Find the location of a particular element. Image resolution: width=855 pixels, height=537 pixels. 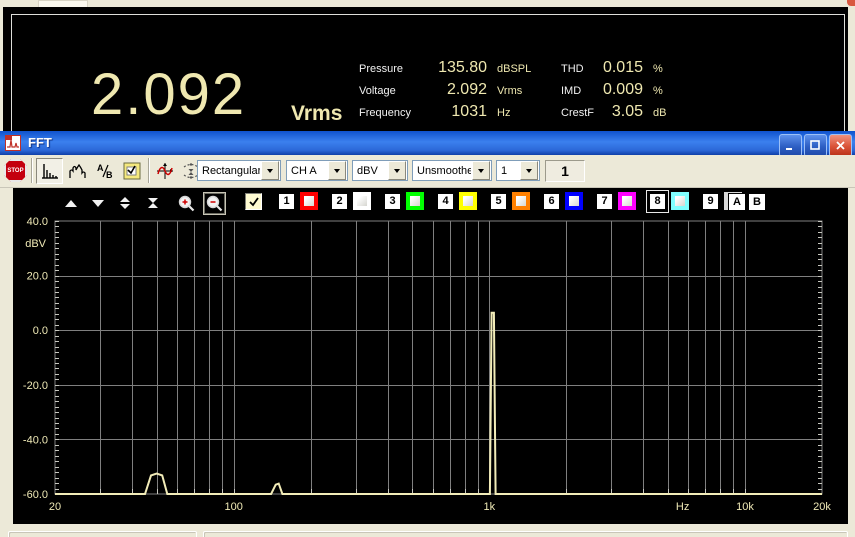

reading-unit: Hz is located at coordinates (504, 113).